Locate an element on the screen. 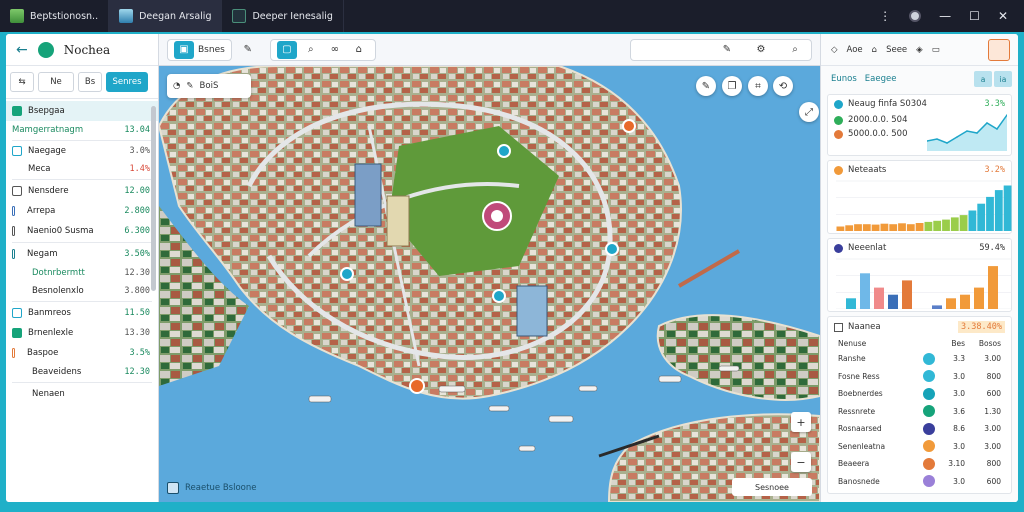 The image size is (1024, 512). zoom-in-button: + is located at coordinates (801, 422).